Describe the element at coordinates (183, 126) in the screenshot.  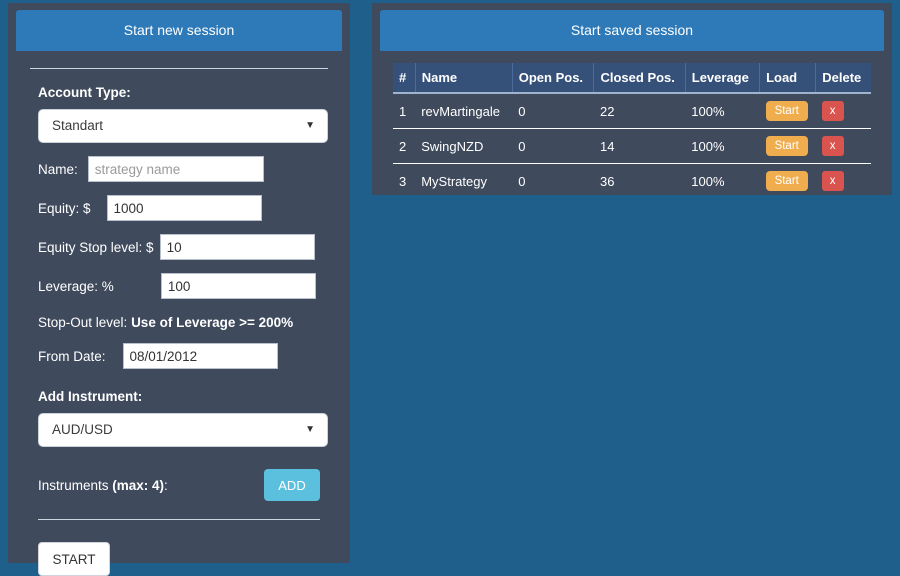
I see `account-type-select: Standart ▼` at that location.